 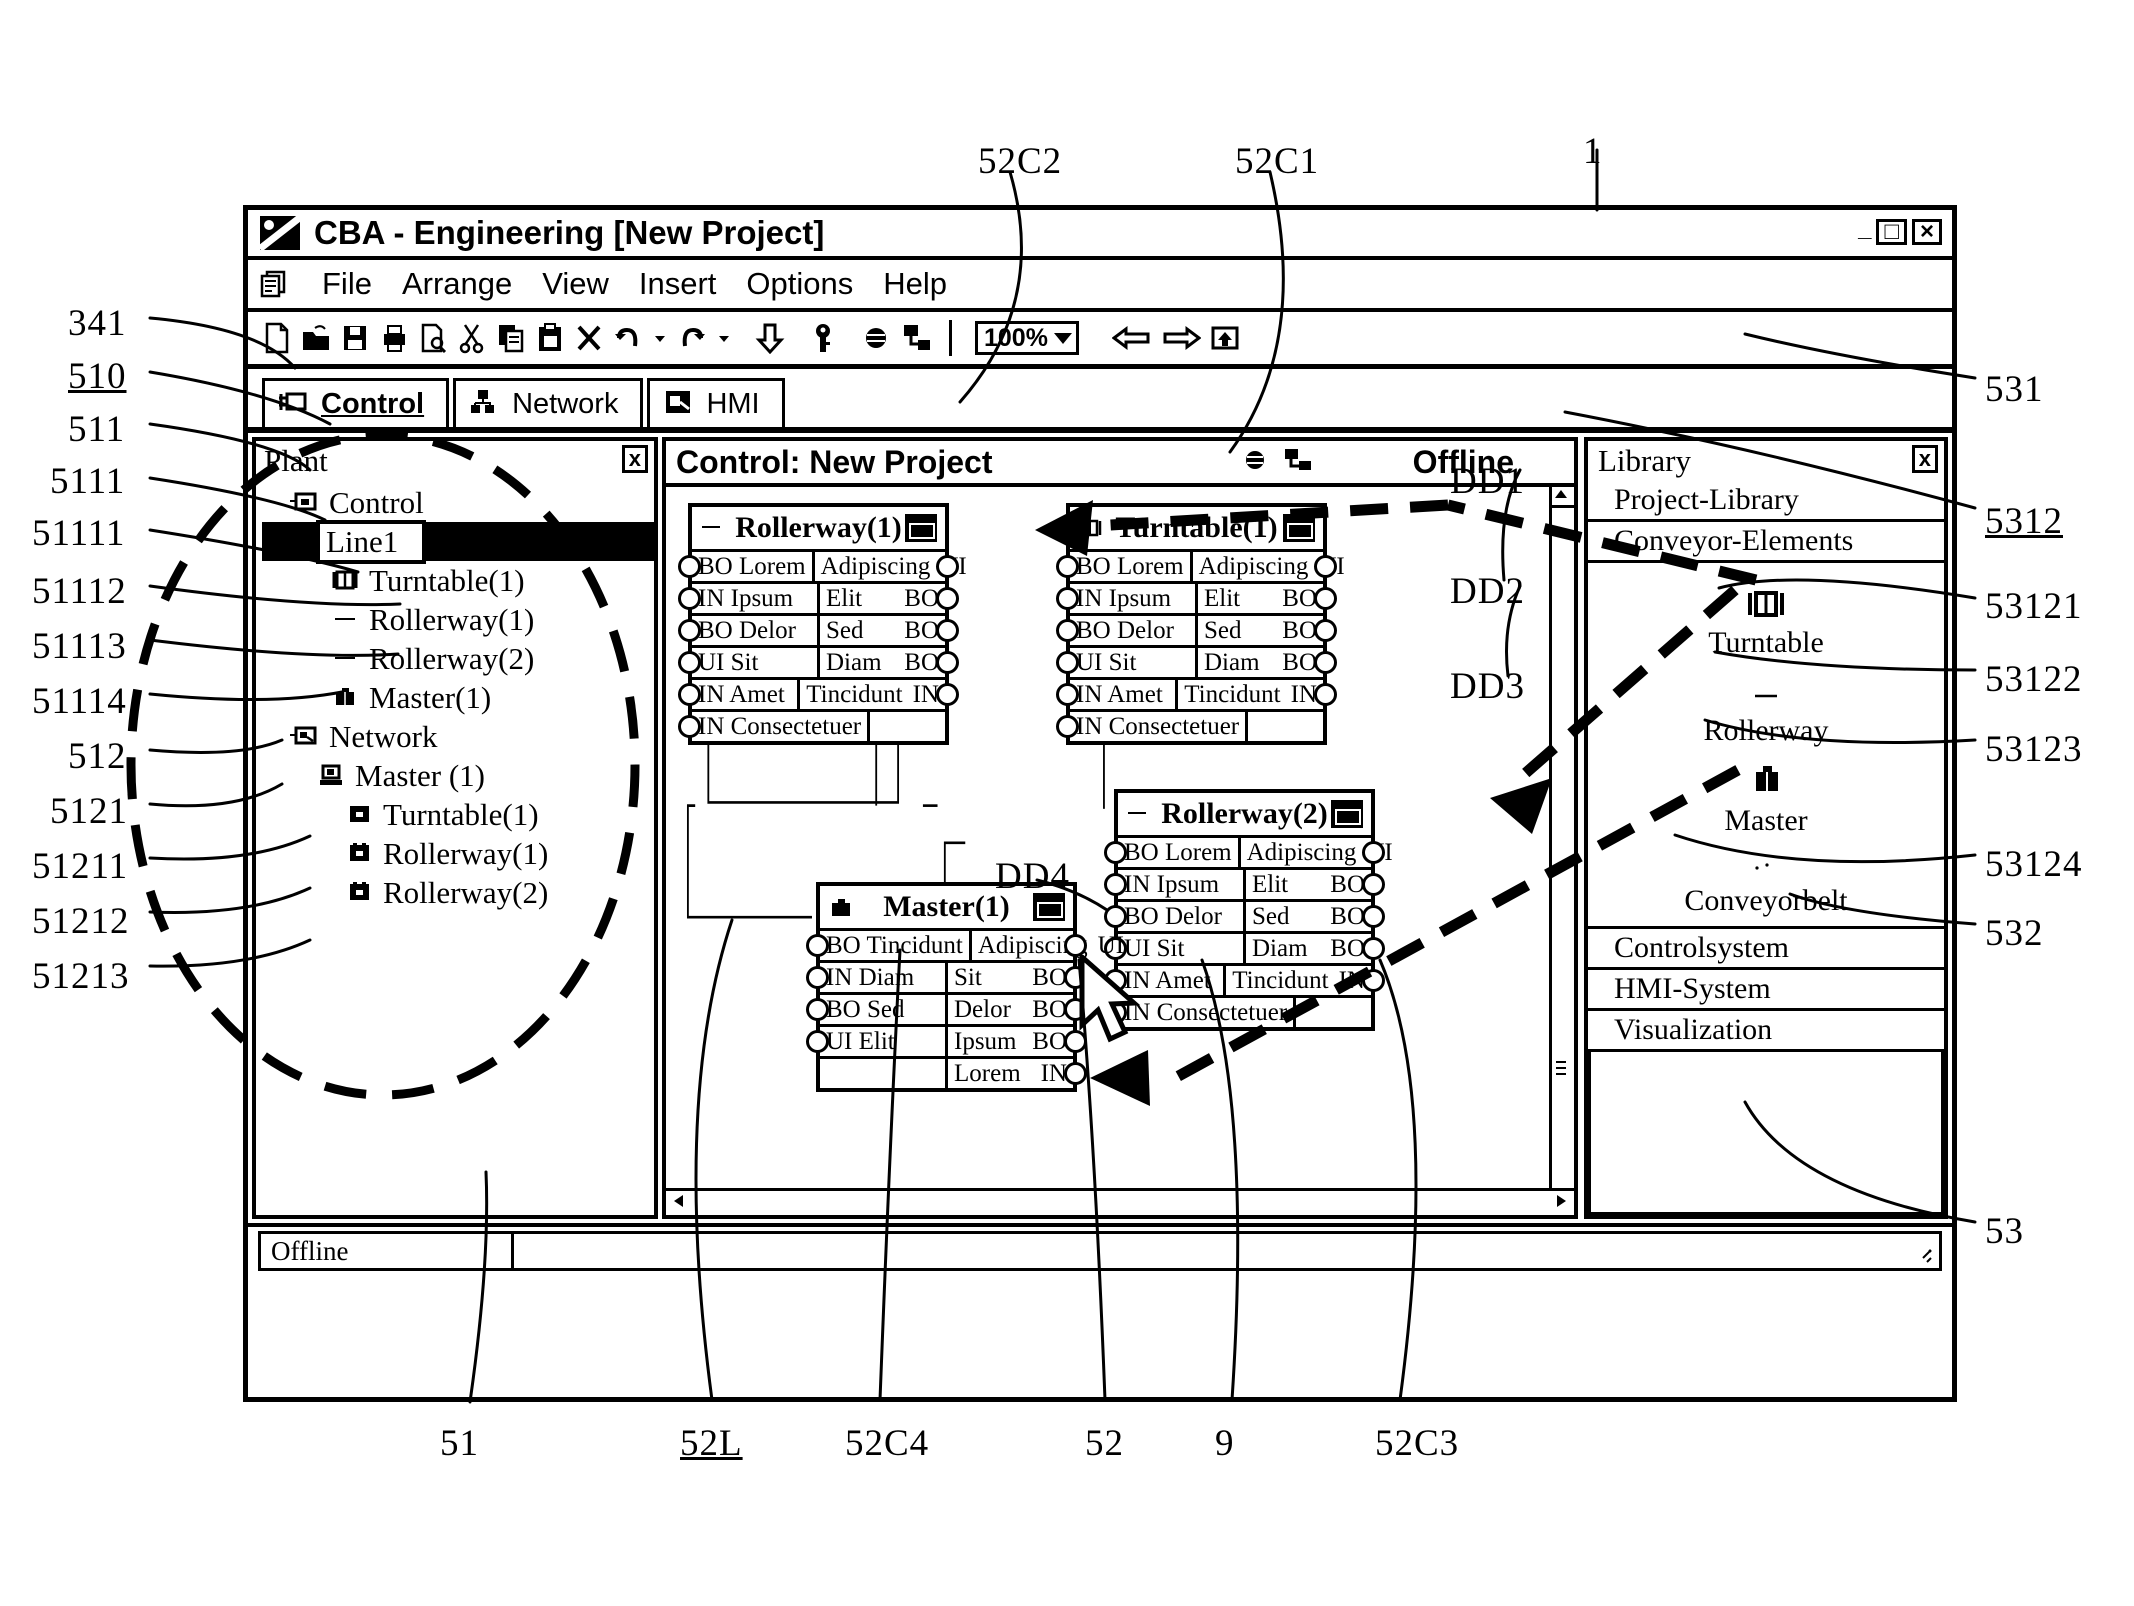 What do you see at coordinates (550, 338) in the screenshot?
I see `paste-icon` at bounding box center [550, 338].